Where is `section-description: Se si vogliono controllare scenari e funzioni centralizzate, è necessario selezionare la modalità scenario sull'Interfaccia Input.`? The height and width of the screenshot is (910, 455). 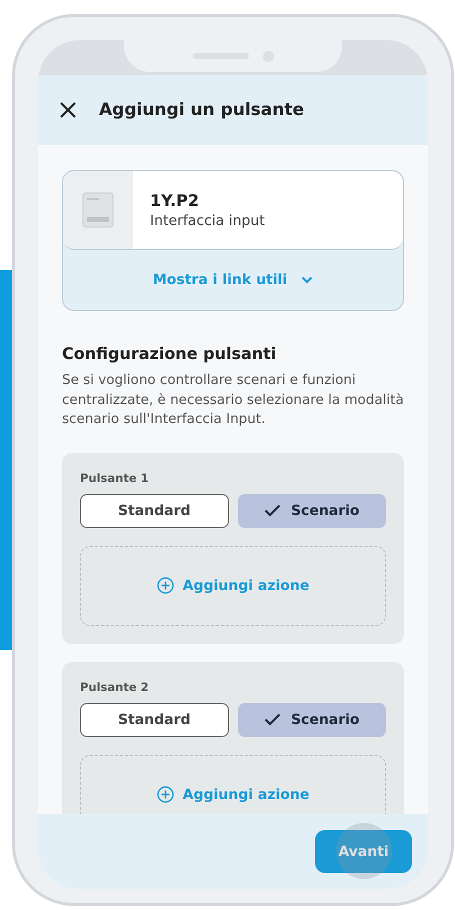
section-description: Se si vogliono controllare scenari e funzioni centralizzate, è necessario selezionare la modalità scenario sull'Interfaccia Input. is located at coordinates (233, 400).